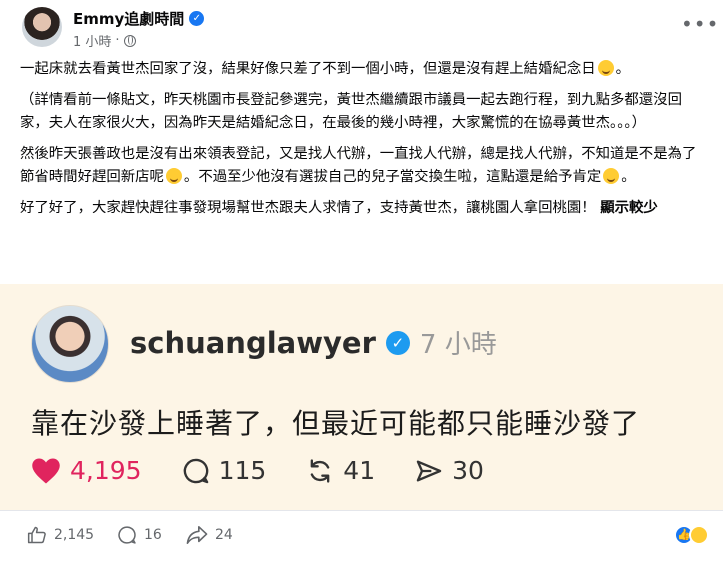  What do you see at coordinates (46, 470) in the screenshot?
I see `heart-icon` at bounding box center [46, 470].